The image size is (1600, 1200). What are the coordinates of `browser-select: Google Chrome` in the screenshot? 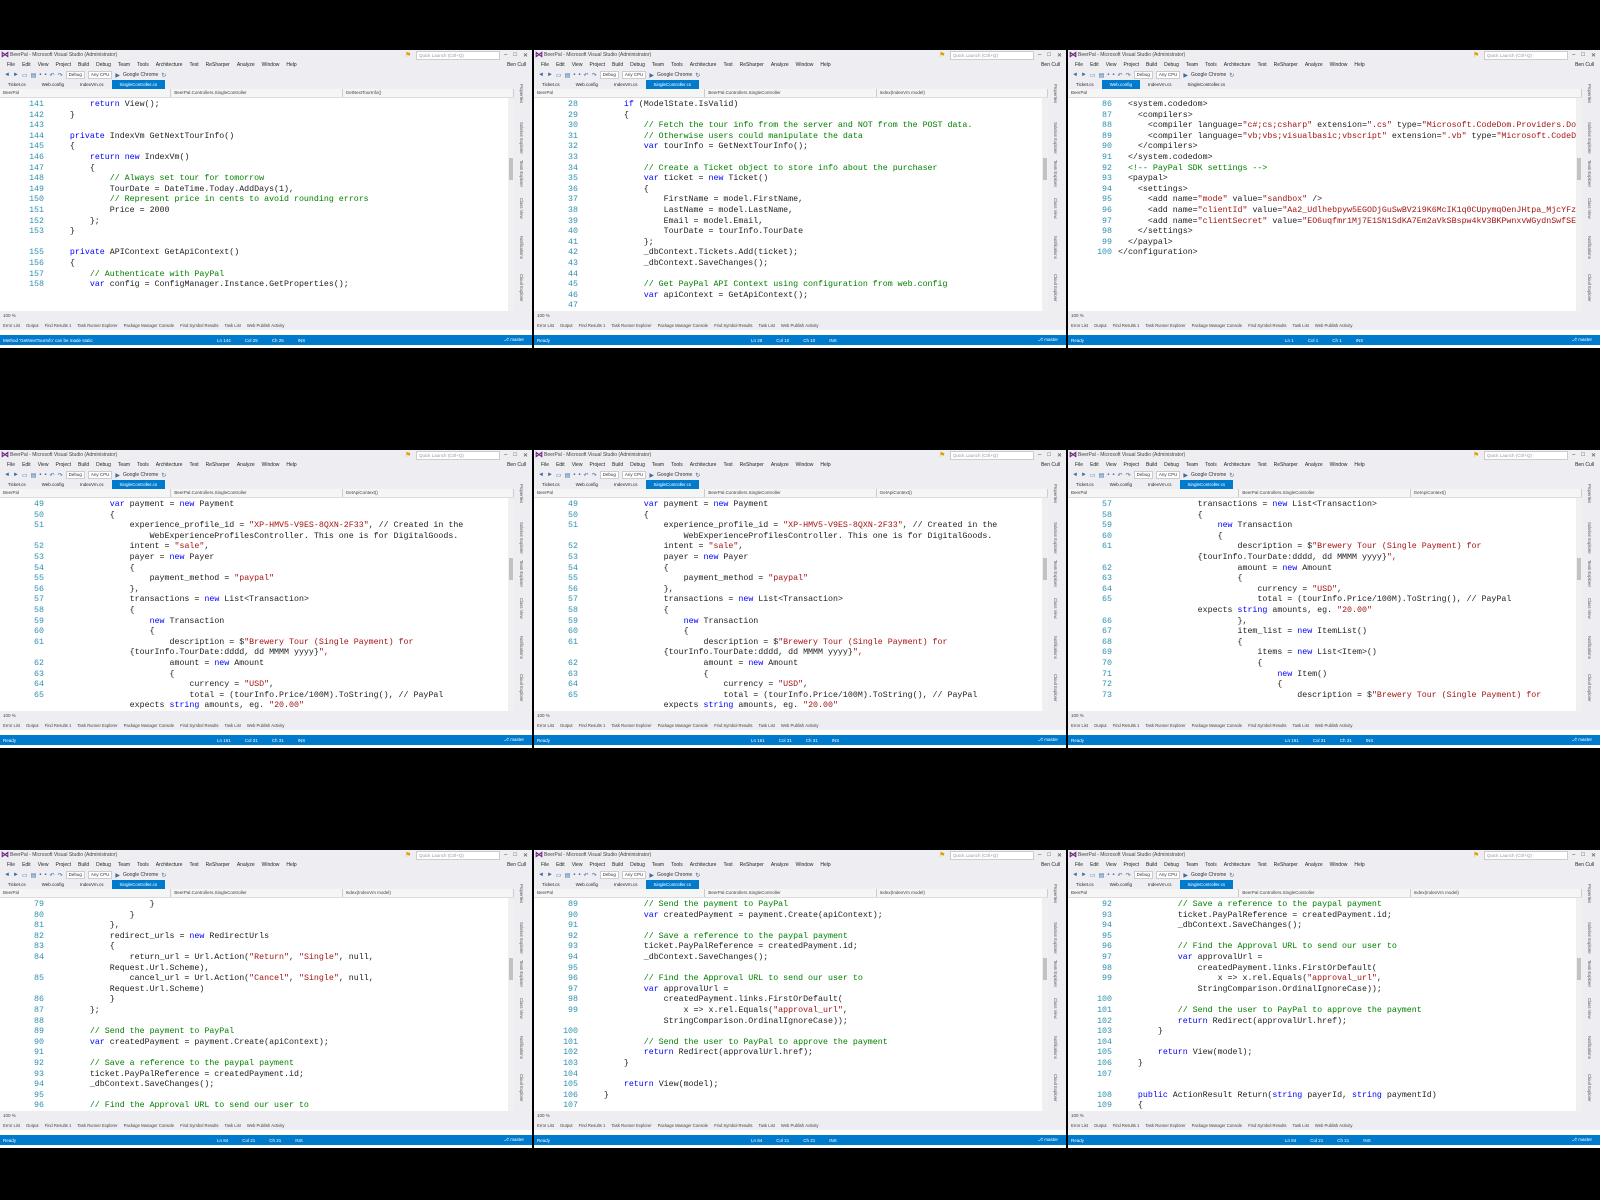 It's located at (1208, 75).